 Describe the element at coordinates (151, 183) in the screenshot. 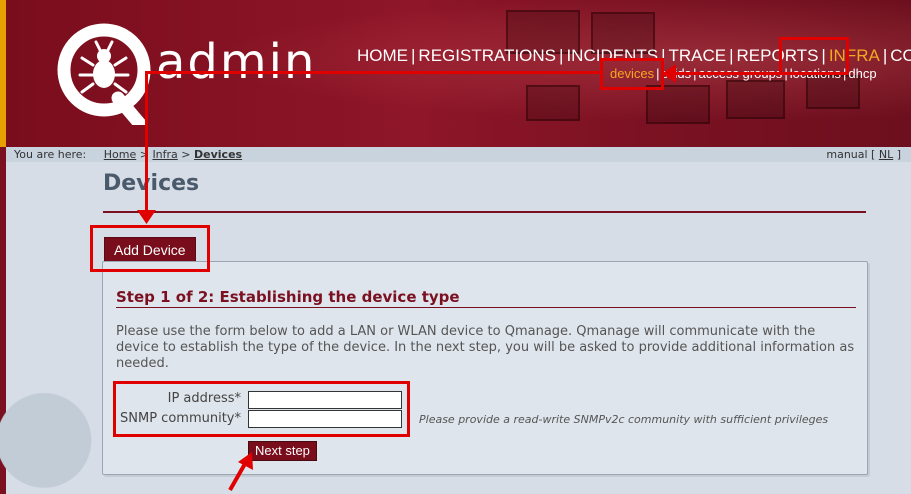

I see `page-title: Devices` at that location.